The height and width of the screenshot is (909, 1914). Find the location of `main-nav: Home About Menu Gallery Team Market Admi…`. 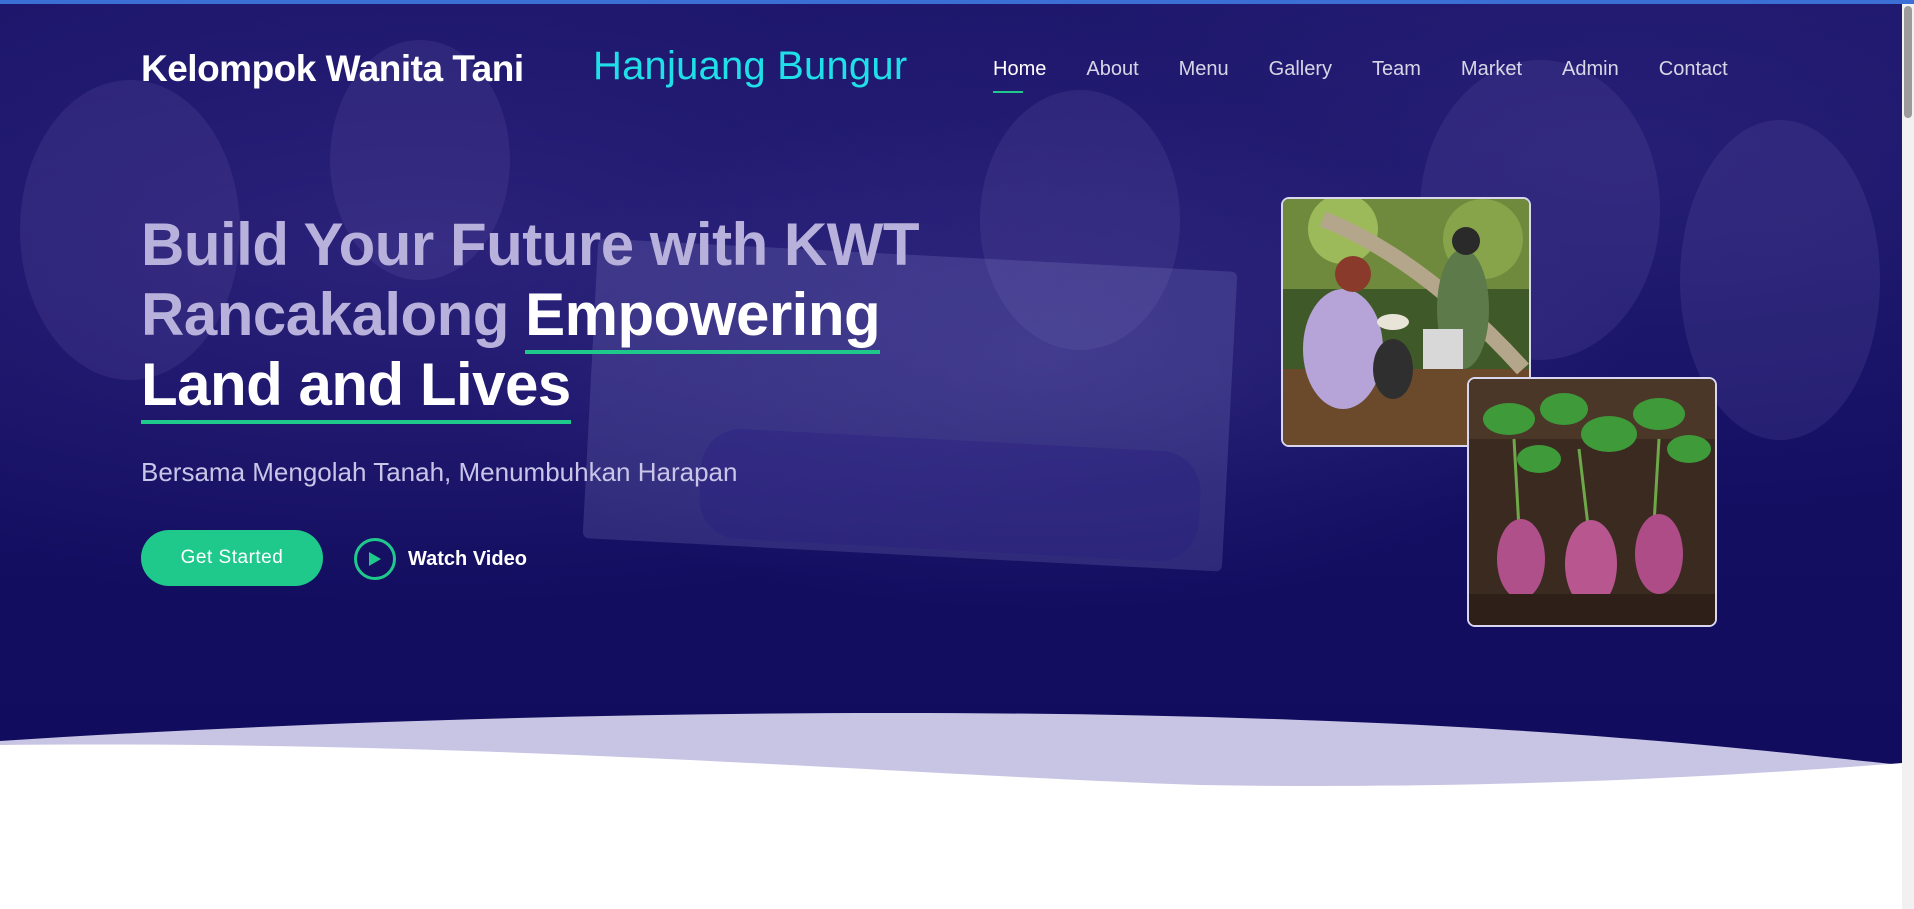

main-nav: Home About Menu Gallery Team Market Admi… is located at coordinates (1380, 75).